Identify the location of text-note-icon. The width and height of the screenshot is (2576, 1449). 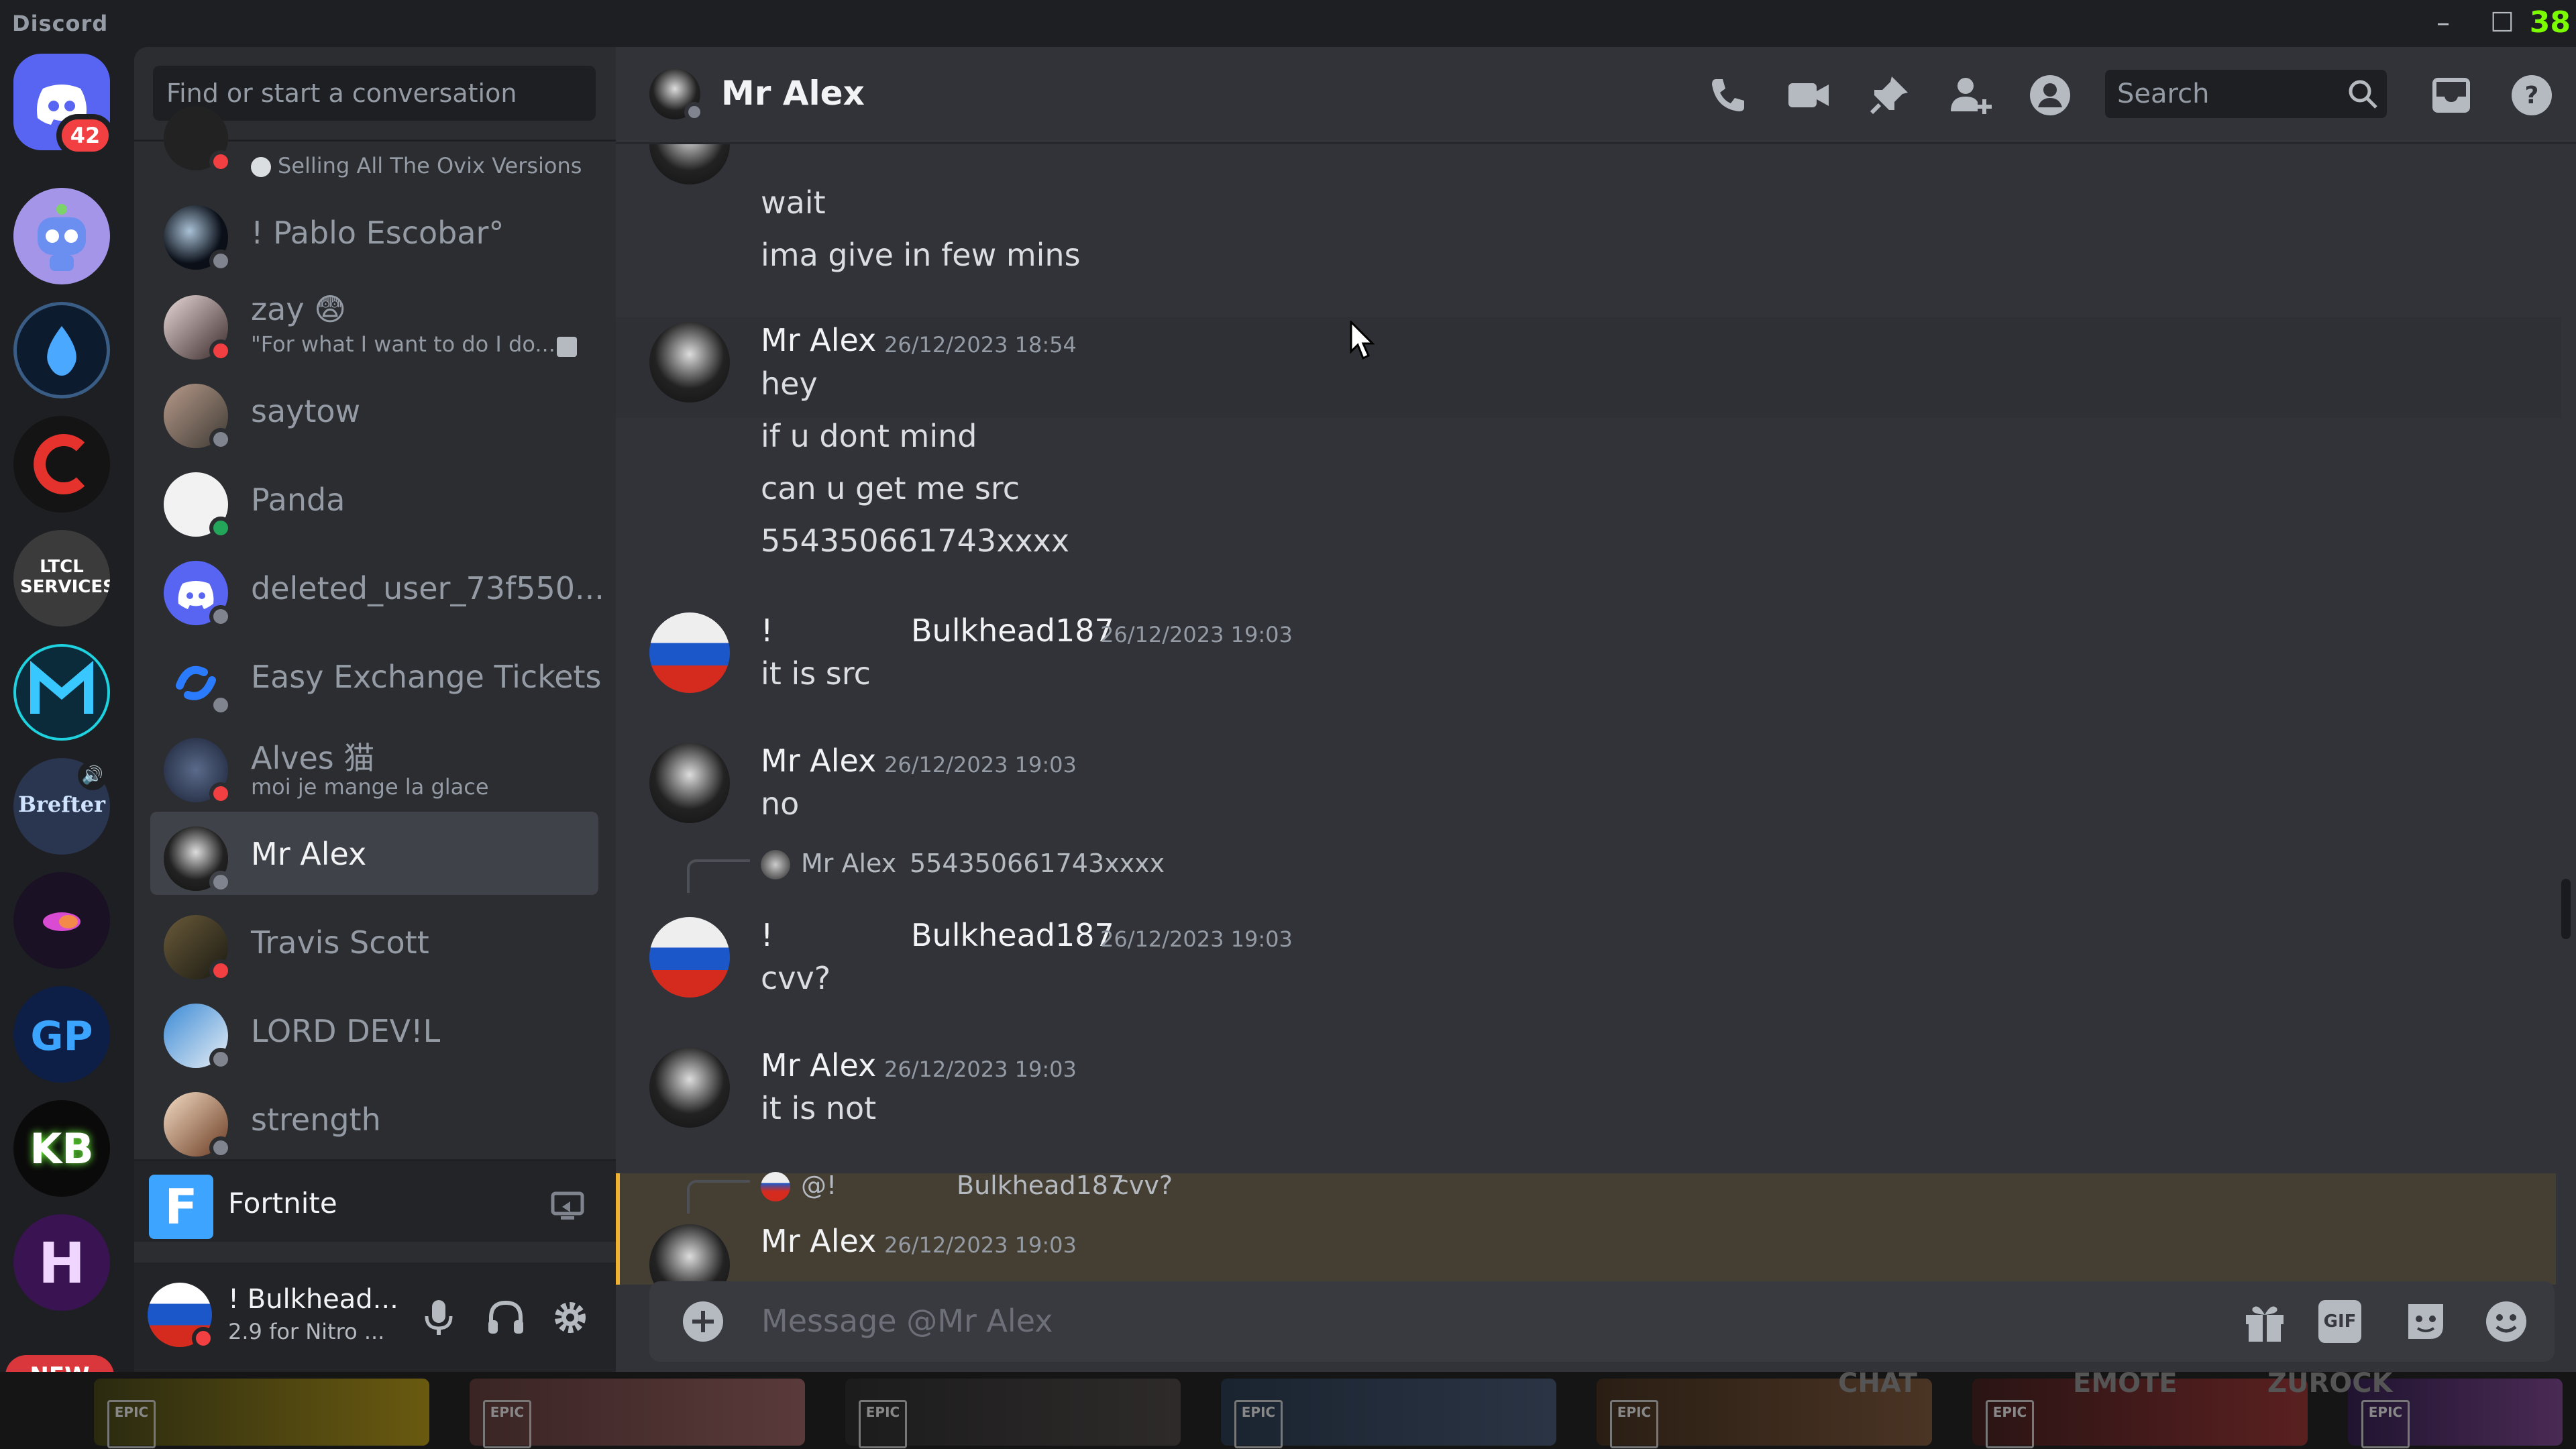
(567, 347).